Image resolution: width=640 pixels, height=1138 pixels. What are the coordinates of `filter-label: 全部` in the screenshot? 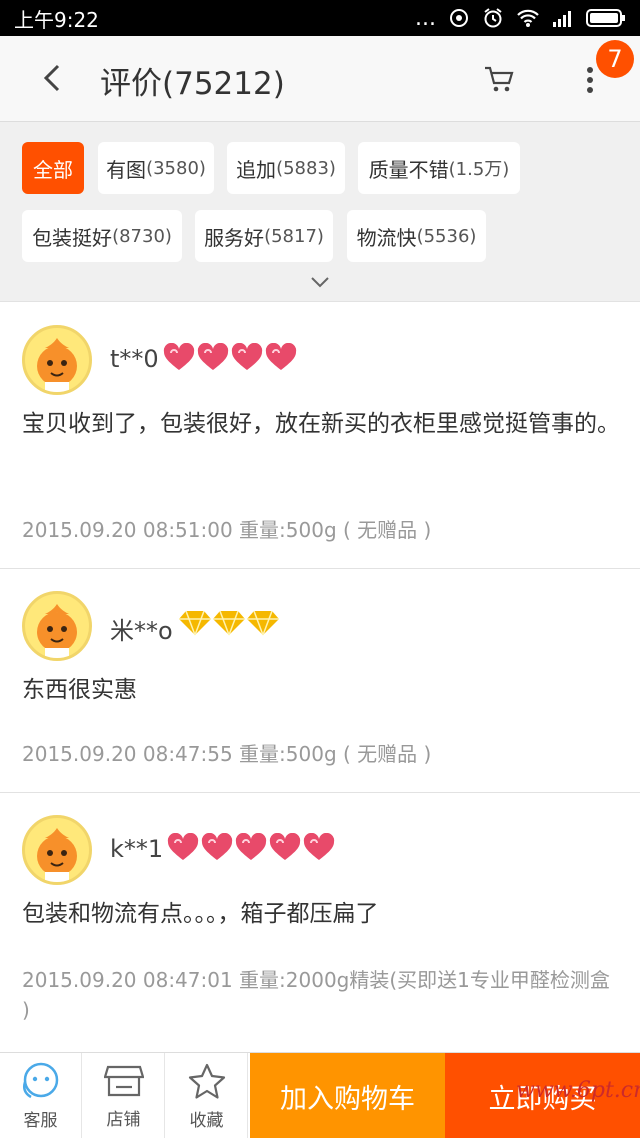 It's located at (53, 169).